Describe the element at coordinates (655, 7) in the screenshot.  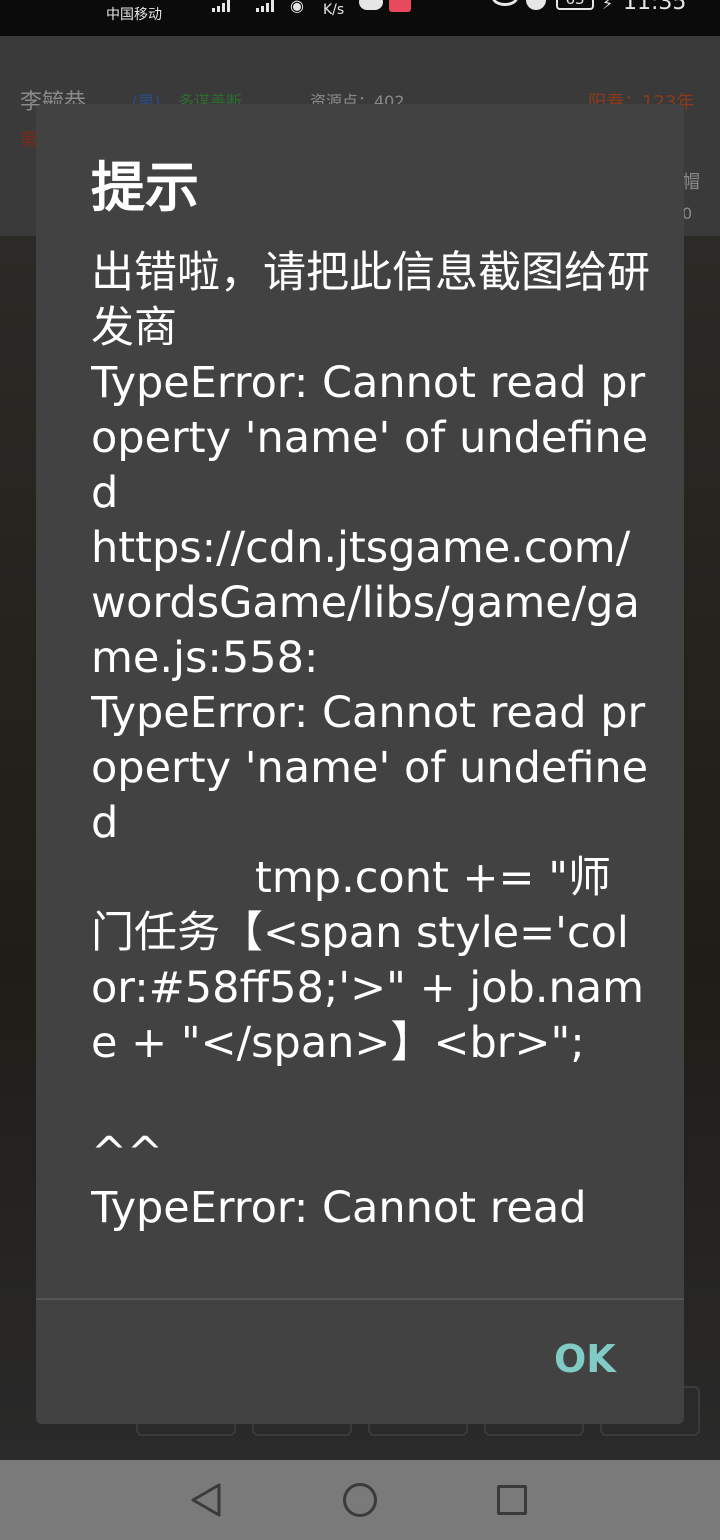
I see `clock: 11:35` at that location.